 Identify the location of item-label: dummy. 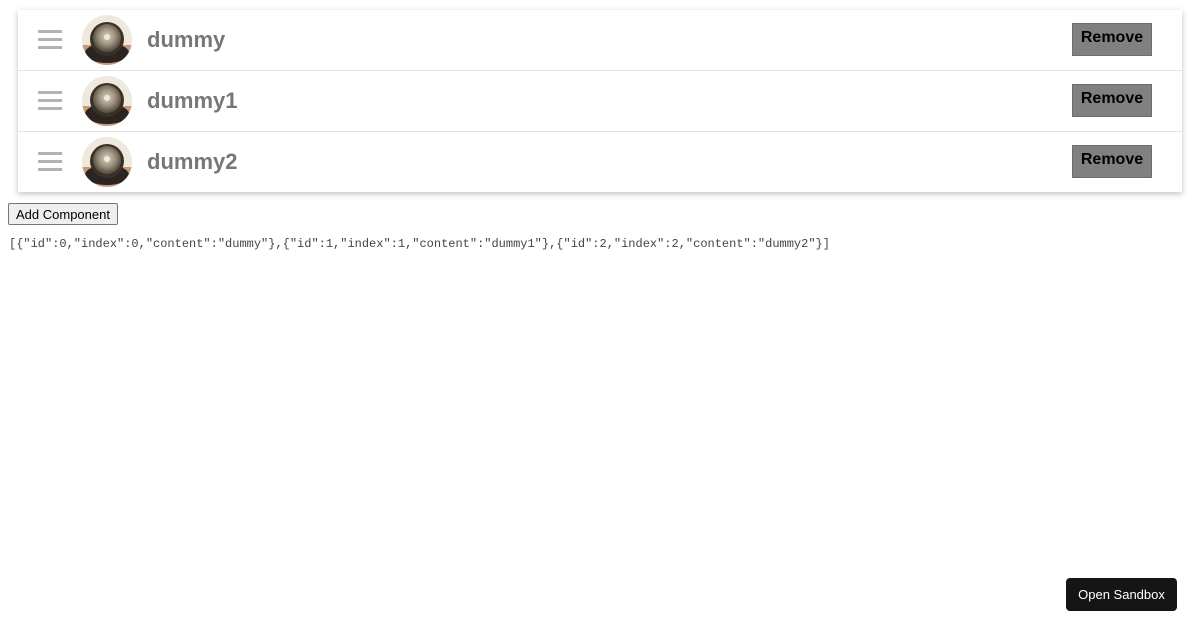
(186, 39).